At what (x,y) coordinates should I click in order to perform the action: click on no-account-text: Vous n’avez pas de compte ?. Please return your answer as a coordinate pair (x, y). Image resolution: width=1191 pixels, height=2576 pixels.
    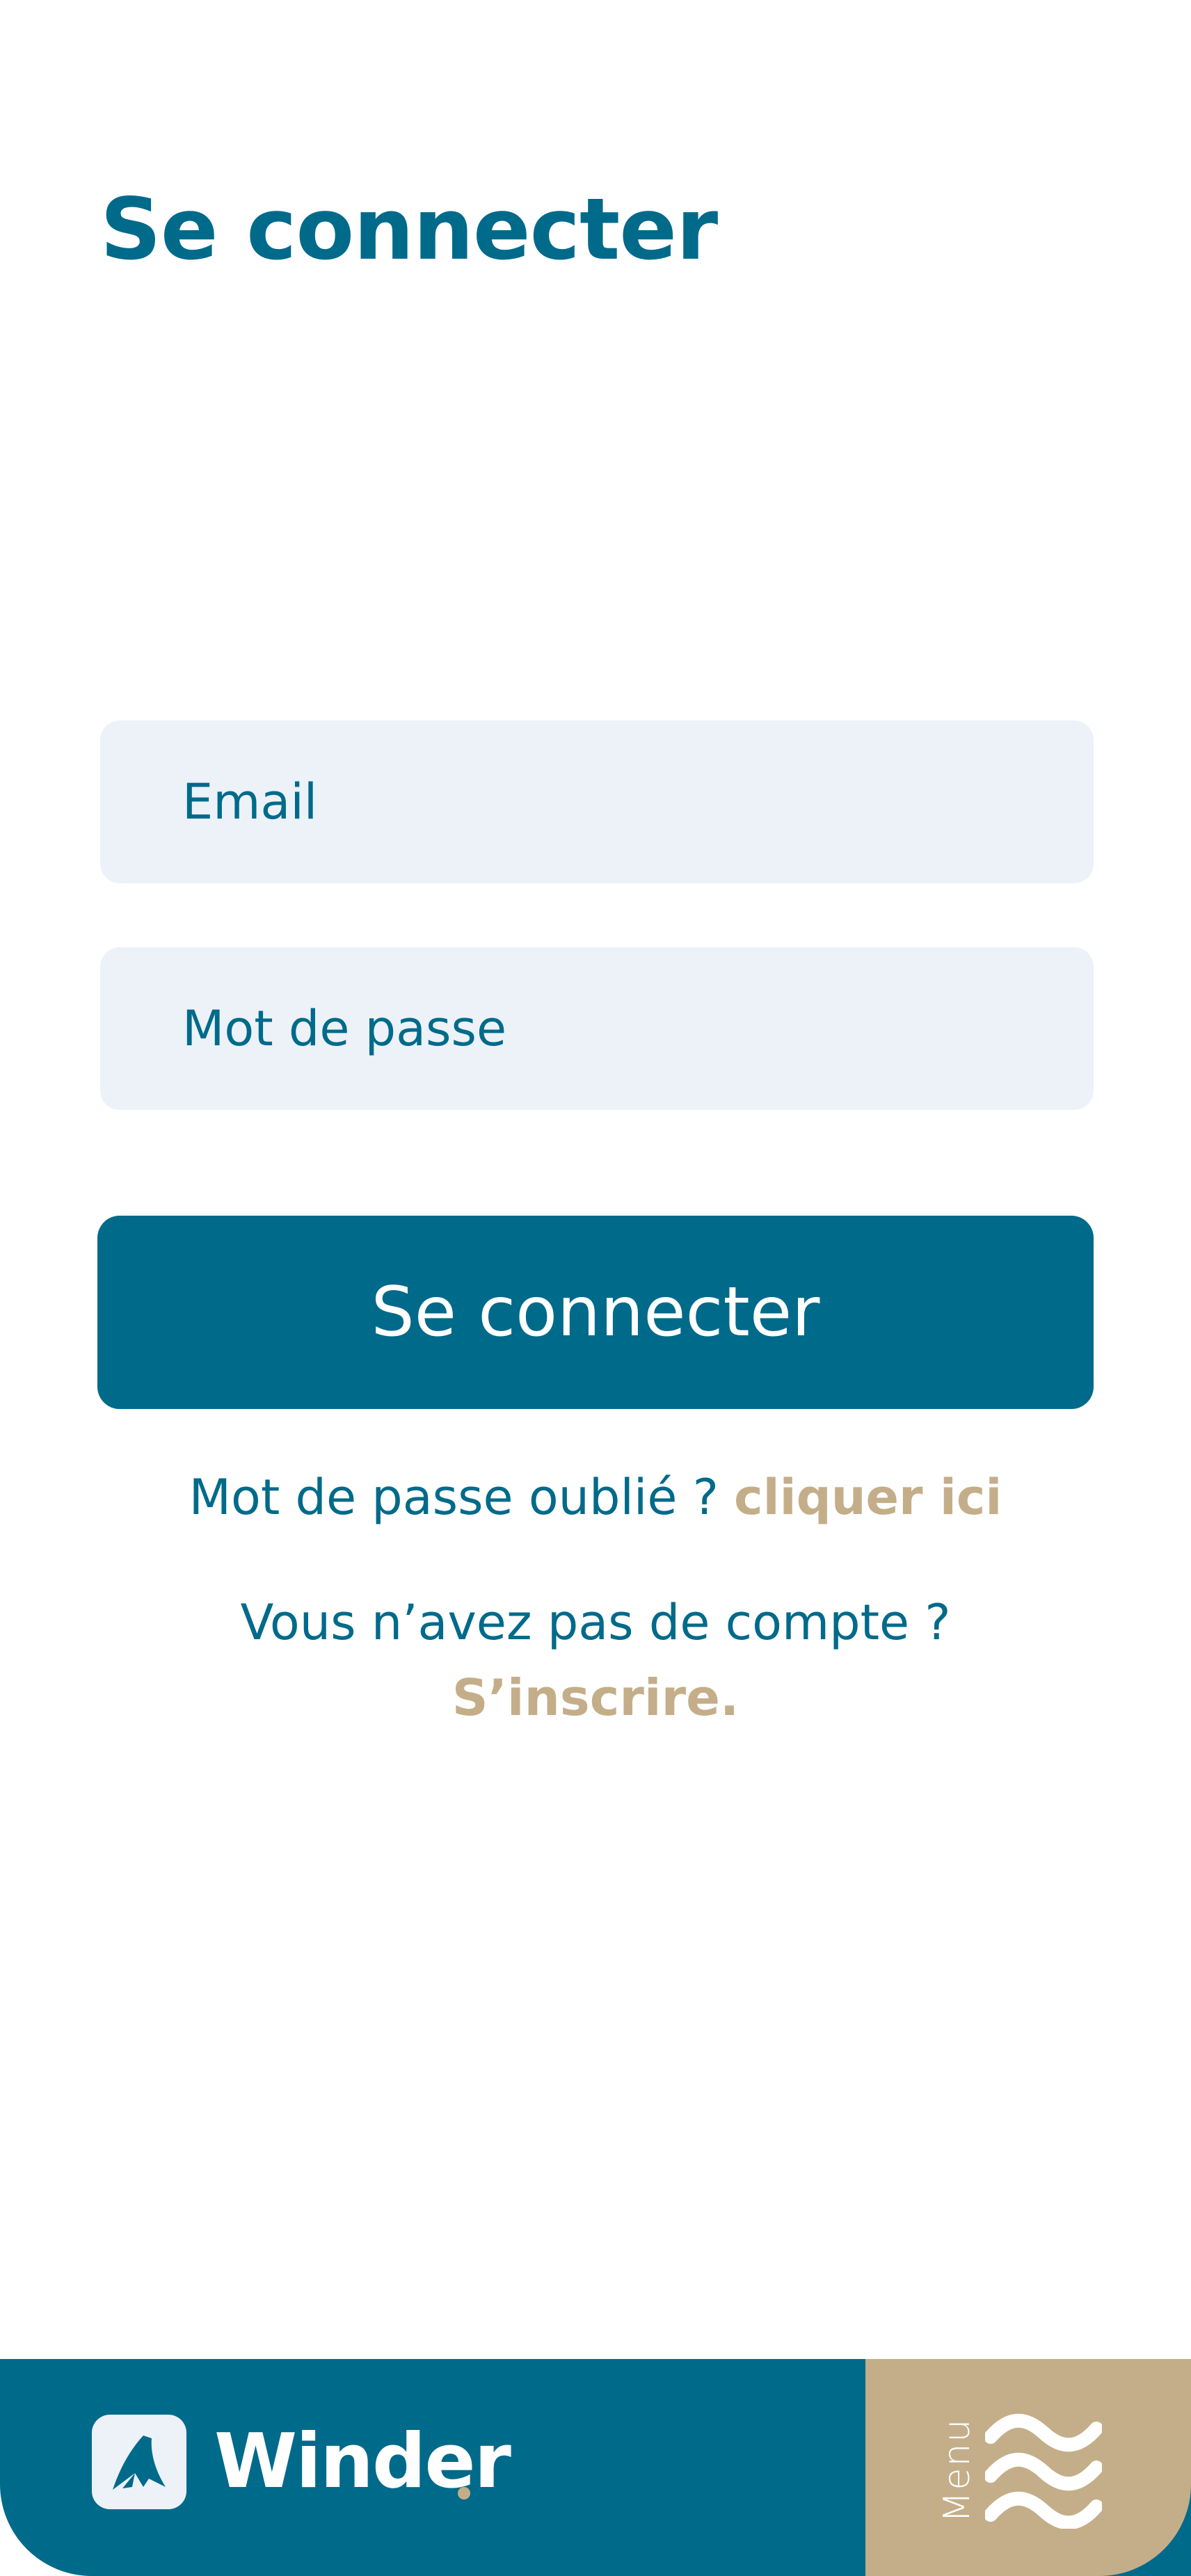
    Looking at the image, I should click on (595, 1623).